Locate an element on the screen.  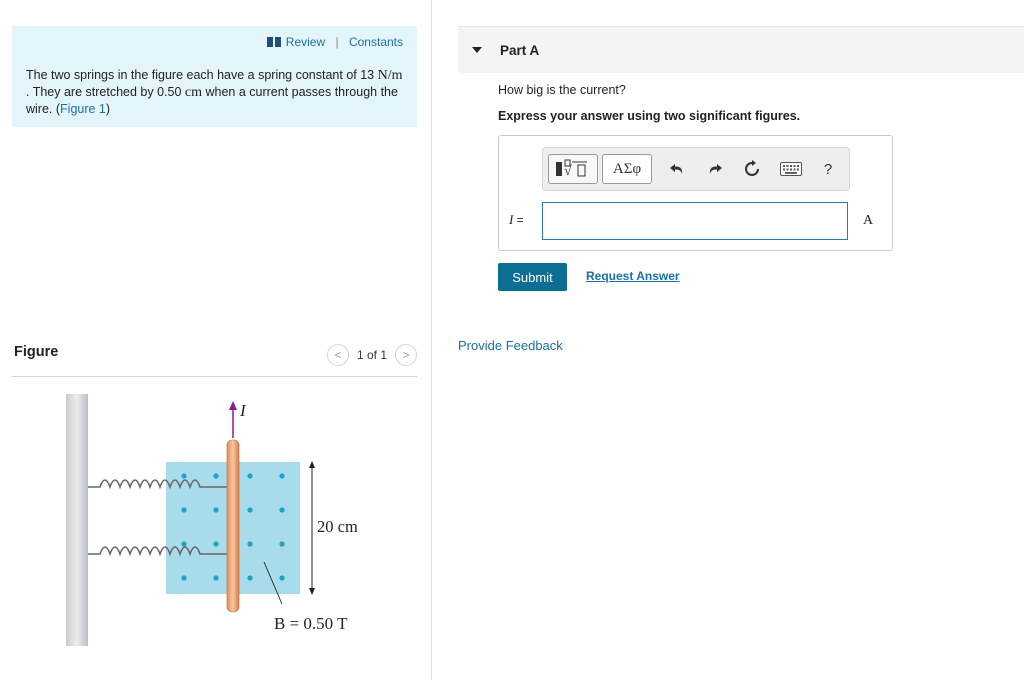
submit-button: Submit is located at coordinates (532, 277).